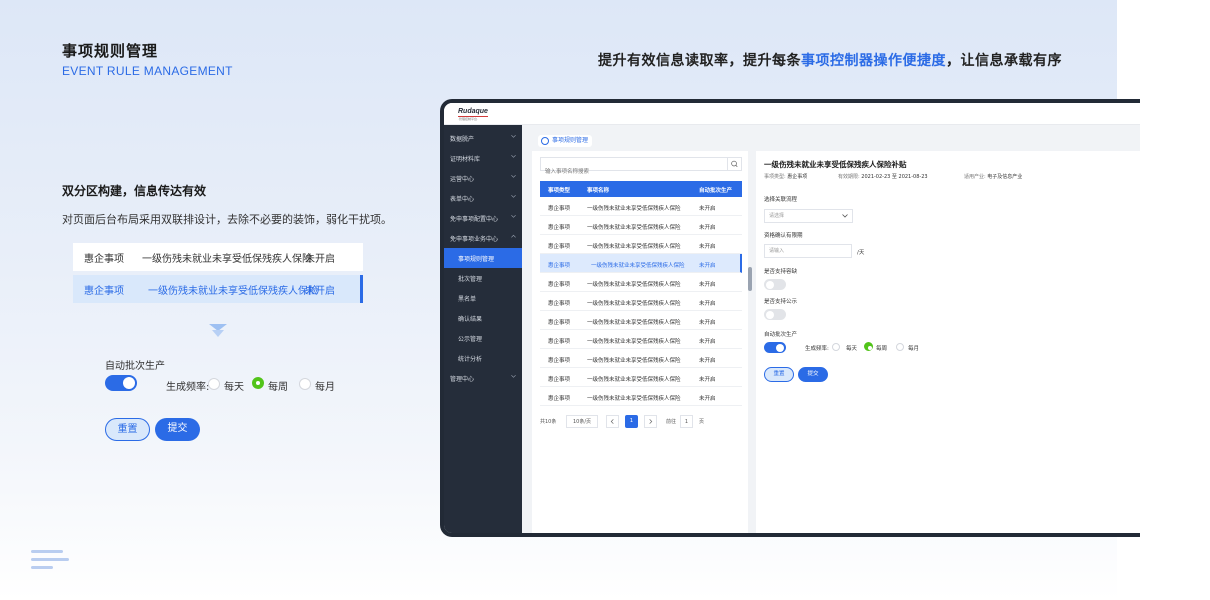 Image resolution: width=1210 pixels, height=600 pixels. Describe the element at coordinates (483, 378) in the screenshot. I see `sidebar-item-management: 管理中心` at that location.